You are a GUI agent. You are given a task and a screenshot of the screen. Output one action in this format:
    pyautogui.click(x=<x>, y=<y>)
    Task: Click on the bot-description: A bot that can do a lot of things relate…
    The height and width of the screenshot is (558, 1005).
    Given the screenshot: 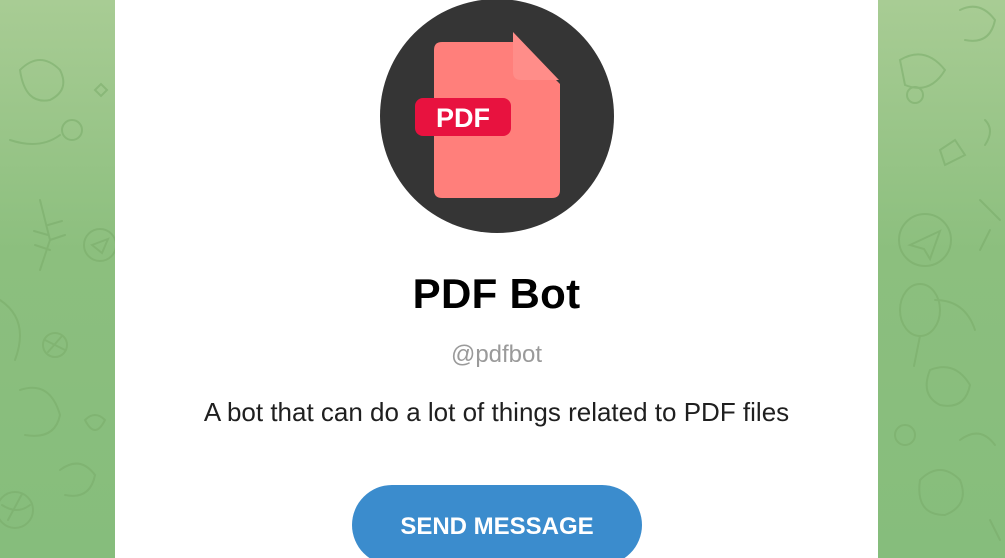 What is the action you would take?
    pyautogui.click(x=496, y=412)
    